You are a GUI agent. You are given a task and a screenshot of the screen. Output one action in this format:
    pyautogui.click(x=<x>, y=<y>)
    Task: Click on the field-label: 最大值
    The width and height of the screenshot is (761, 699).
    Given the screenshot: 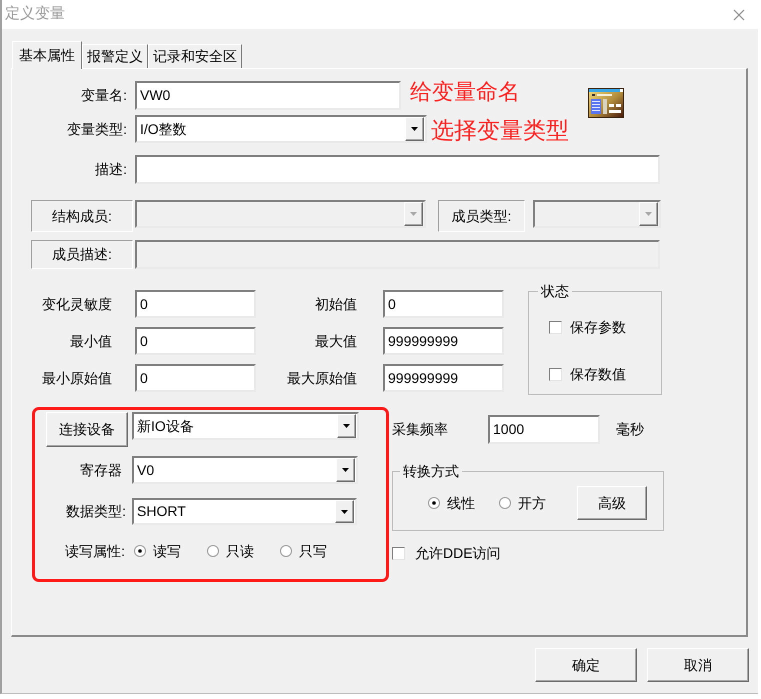 What is the action you would take?
    pyautogui.click(x=335, y=341)
    